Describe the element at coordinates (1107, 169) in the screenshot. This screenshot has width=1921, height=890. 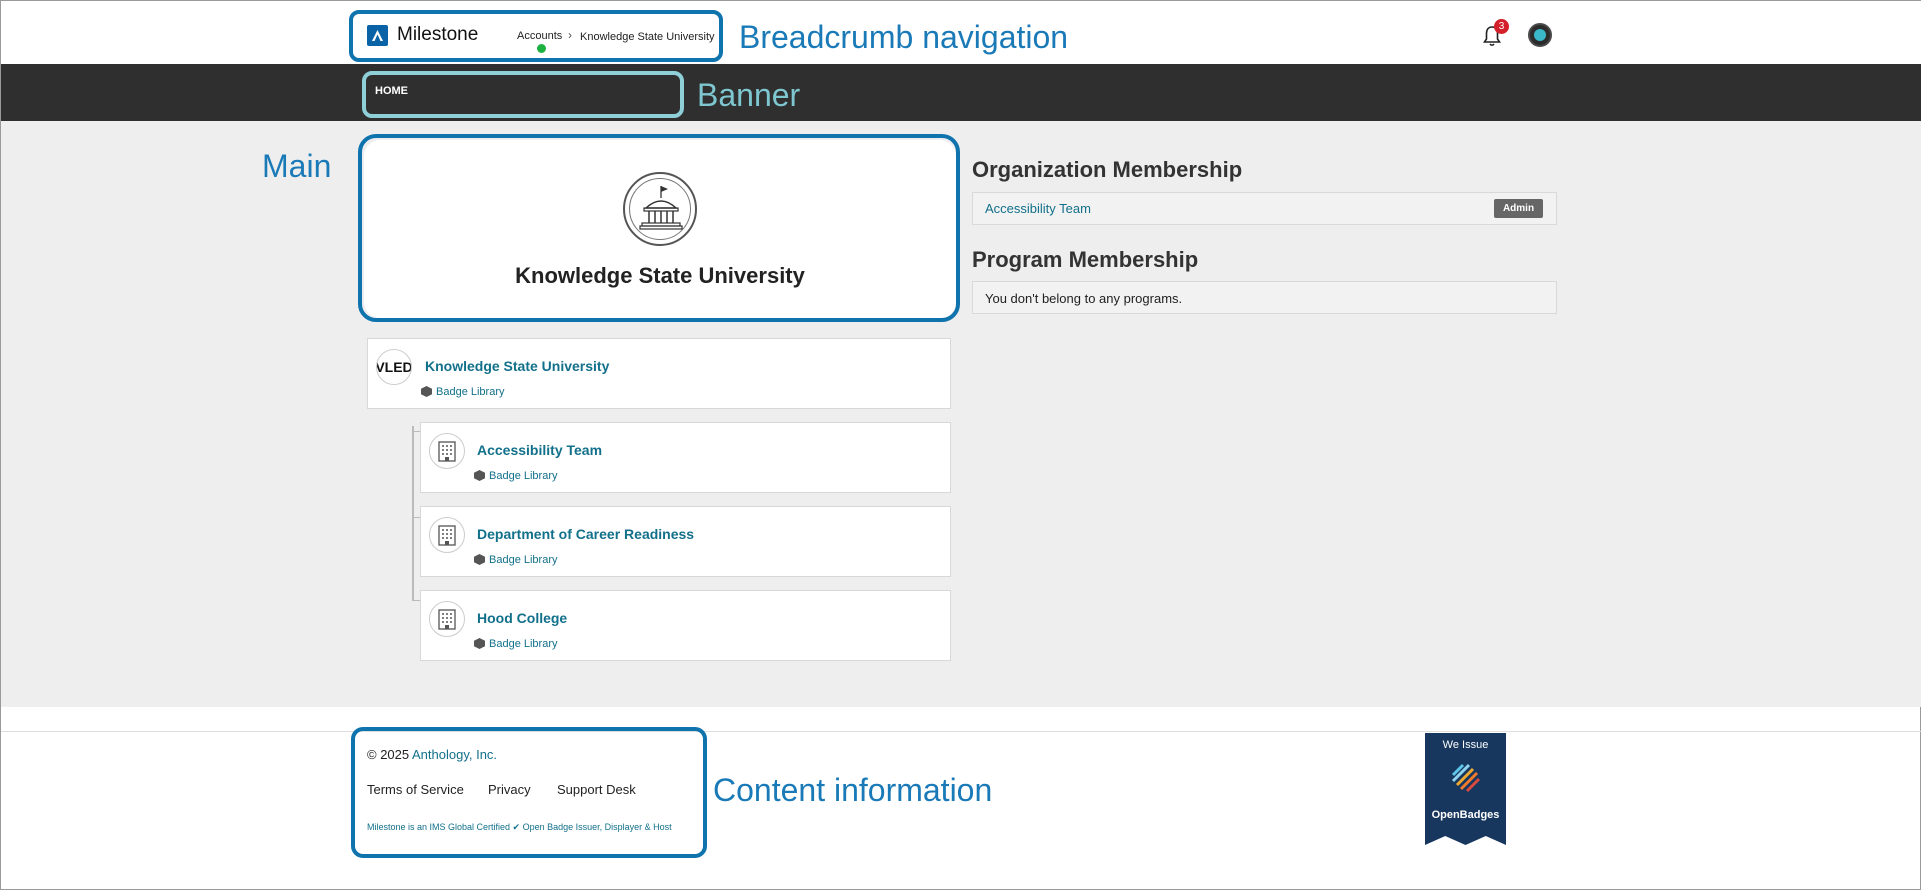
I see `organization-membership-heading: Organization Membership` at that location.